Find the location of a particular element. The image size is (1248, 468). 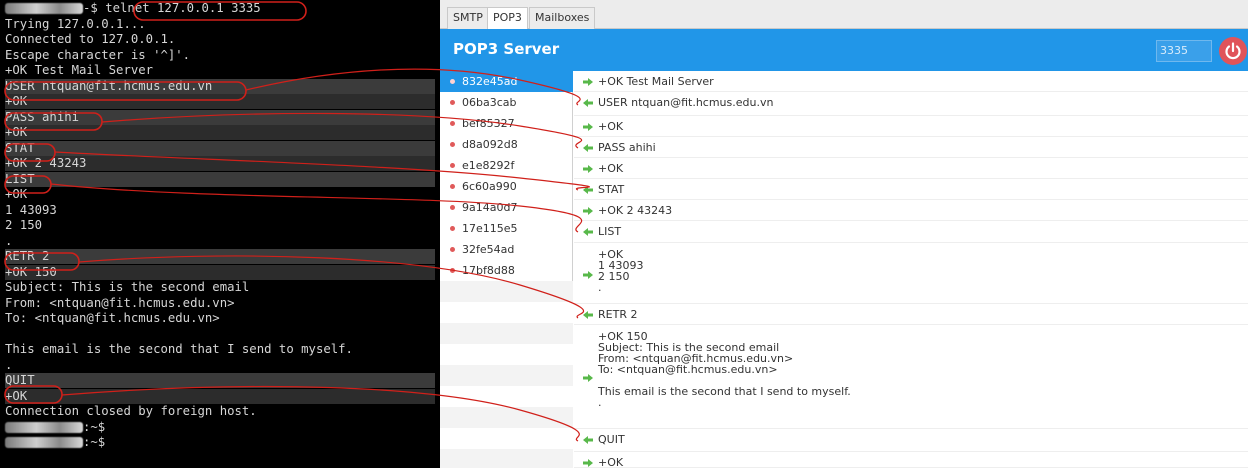

terminal-line-text: :~$ is located at coordinates (94, 426).